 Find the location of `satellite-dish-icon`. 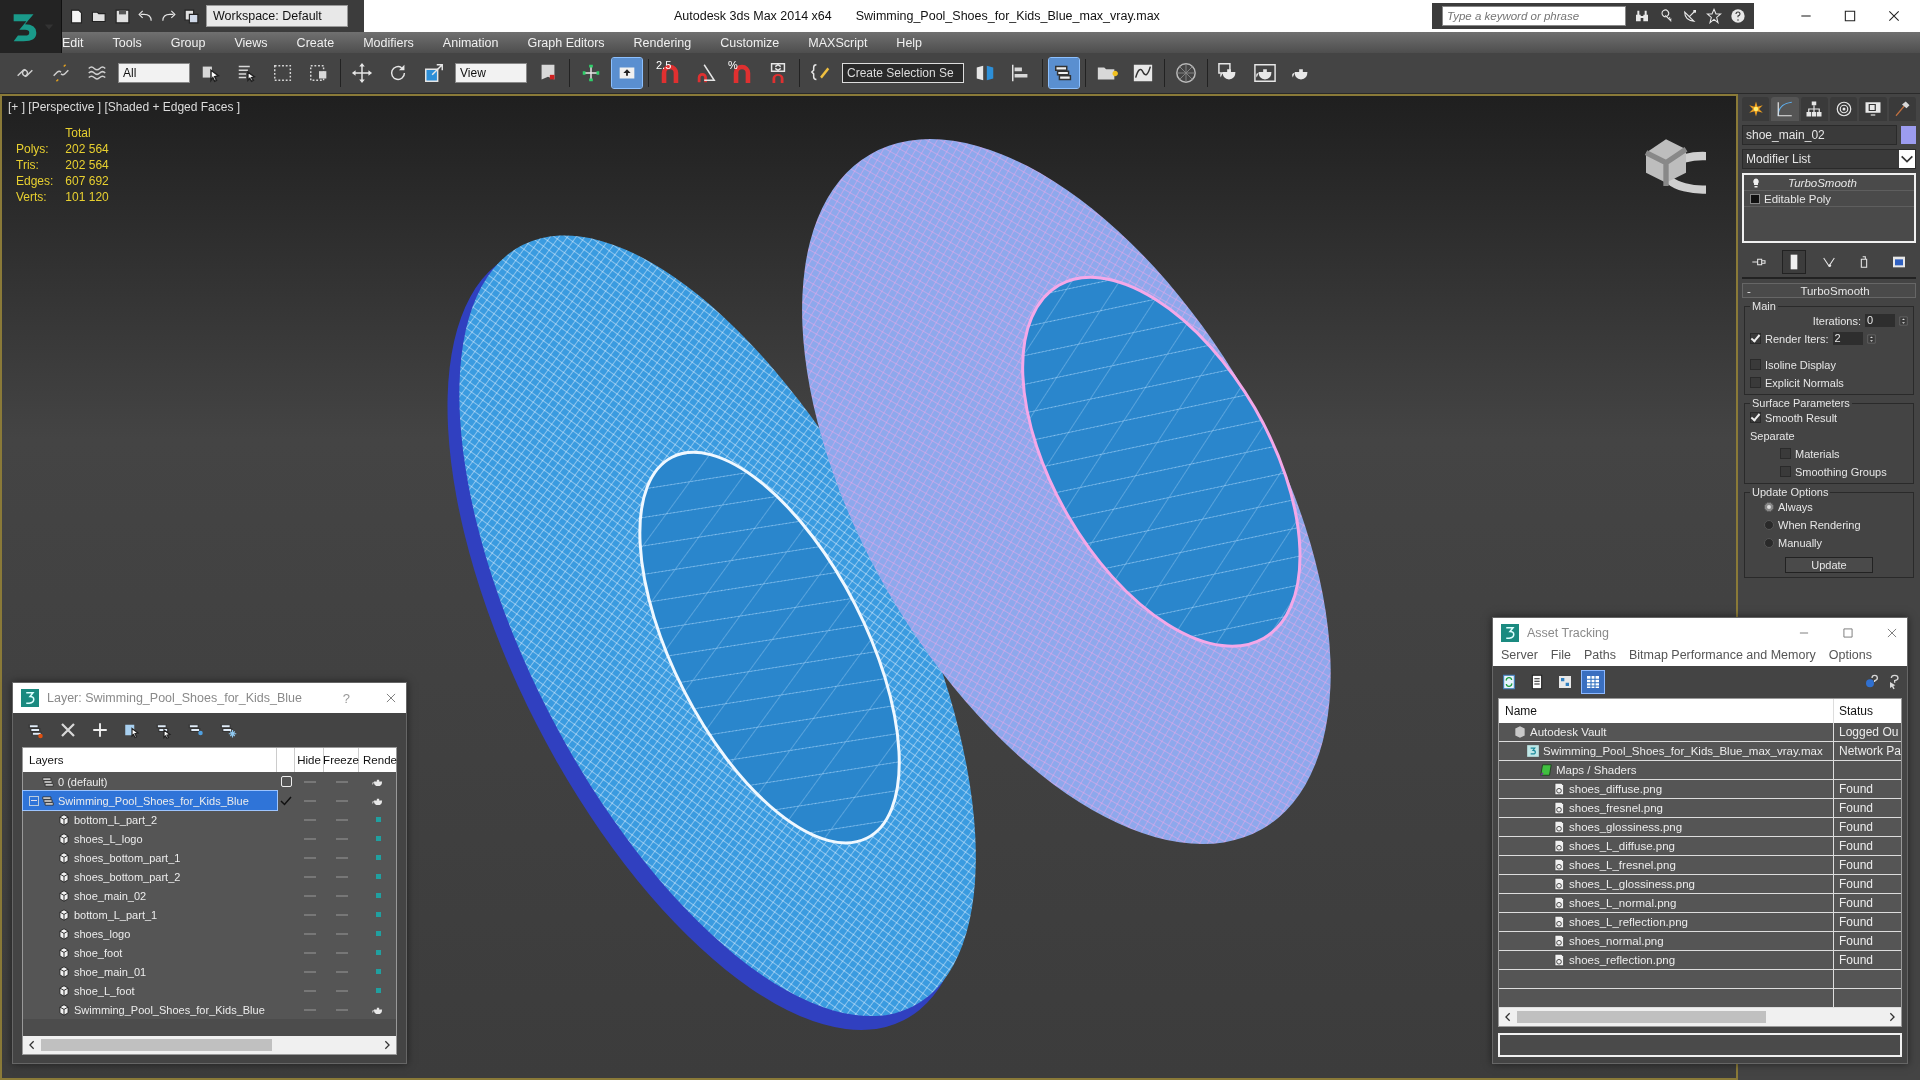

satellite-dish-icon is located at coordinates (1690, 16).